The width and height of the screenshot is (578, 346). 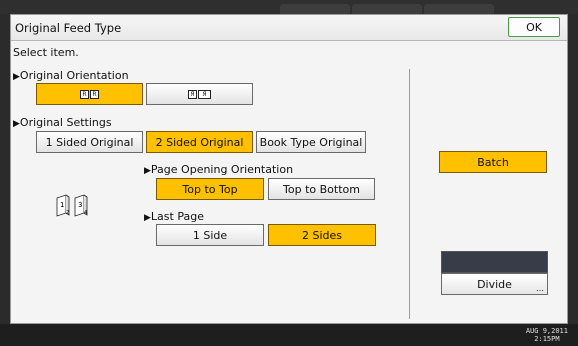 I want to click on book-type-original-button: Book Type Original, so click(x=311, y=142).